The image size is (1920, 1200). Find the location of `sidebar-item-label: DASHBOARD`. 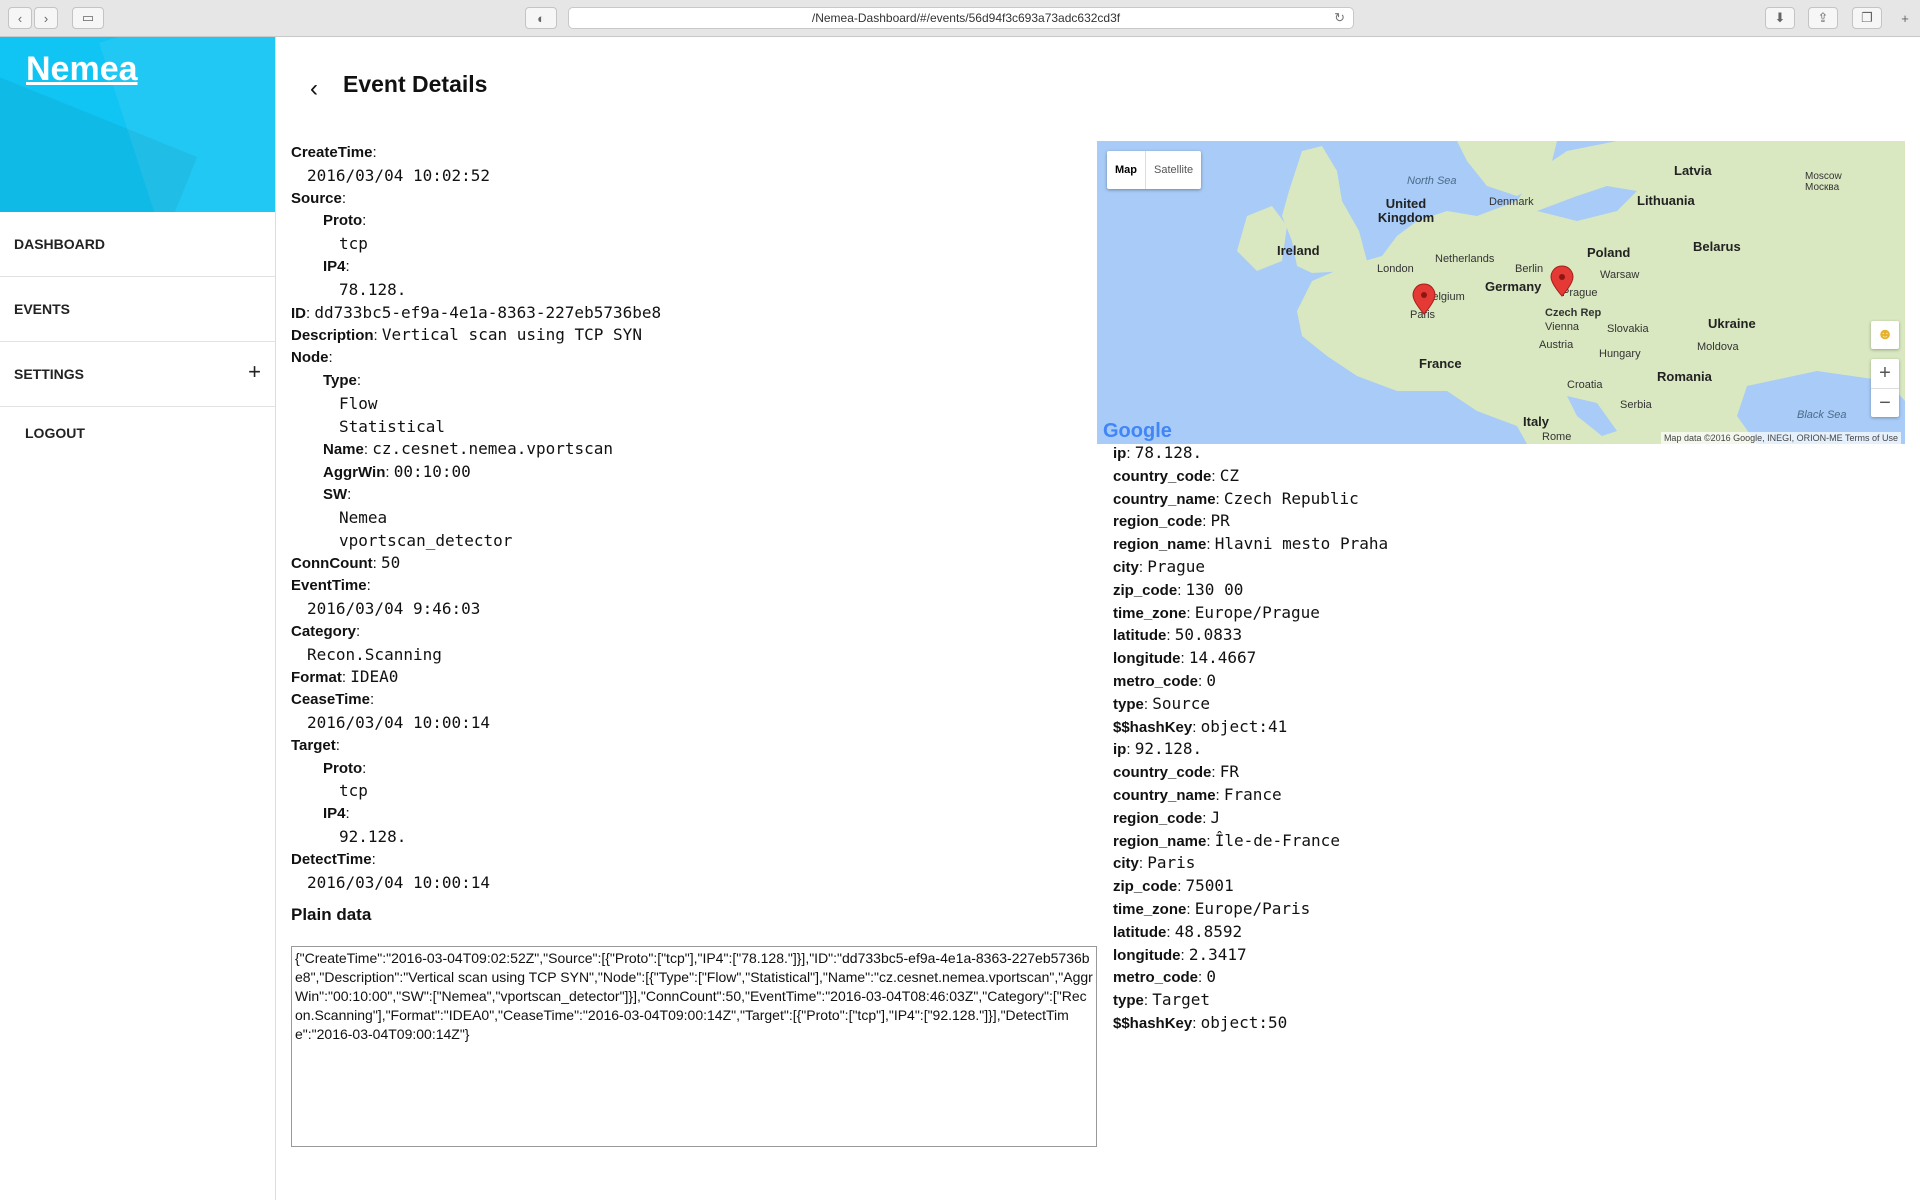

sidebar-item-label: DASHBOARD is located at coordinates (59, 244).